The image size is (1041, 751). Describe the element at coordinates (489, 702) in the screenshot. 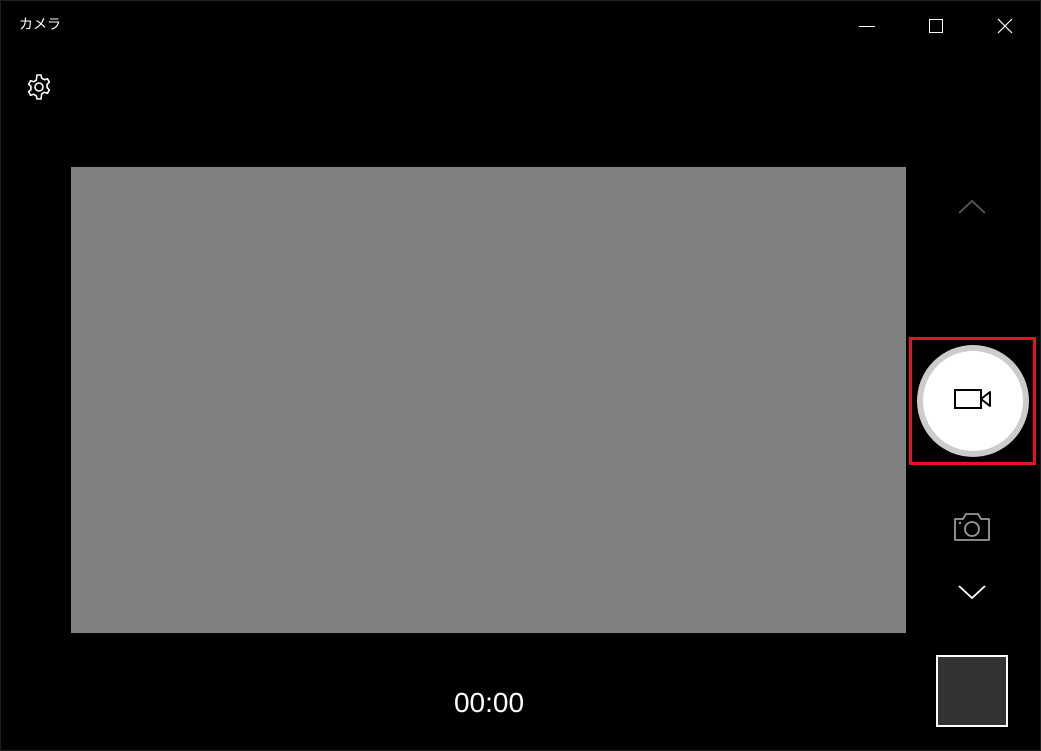

I see `recording-timer: 00:00` at that location.